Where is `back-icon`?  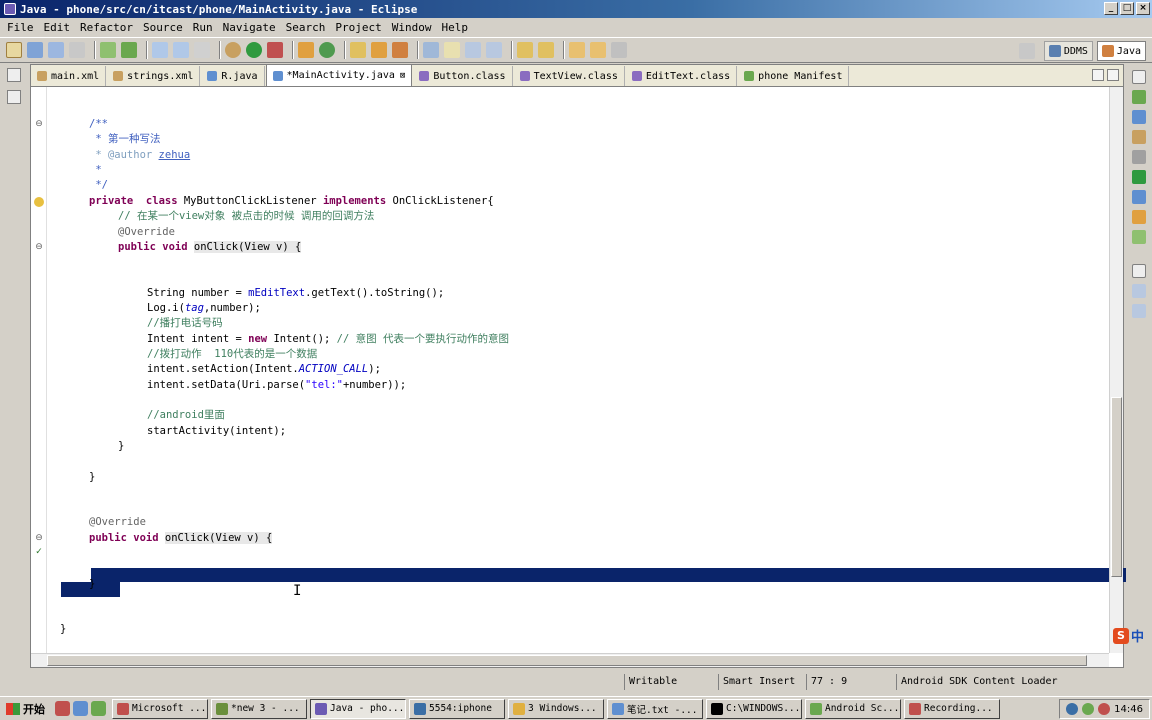
back-icon is located at coordinates (577, 50).